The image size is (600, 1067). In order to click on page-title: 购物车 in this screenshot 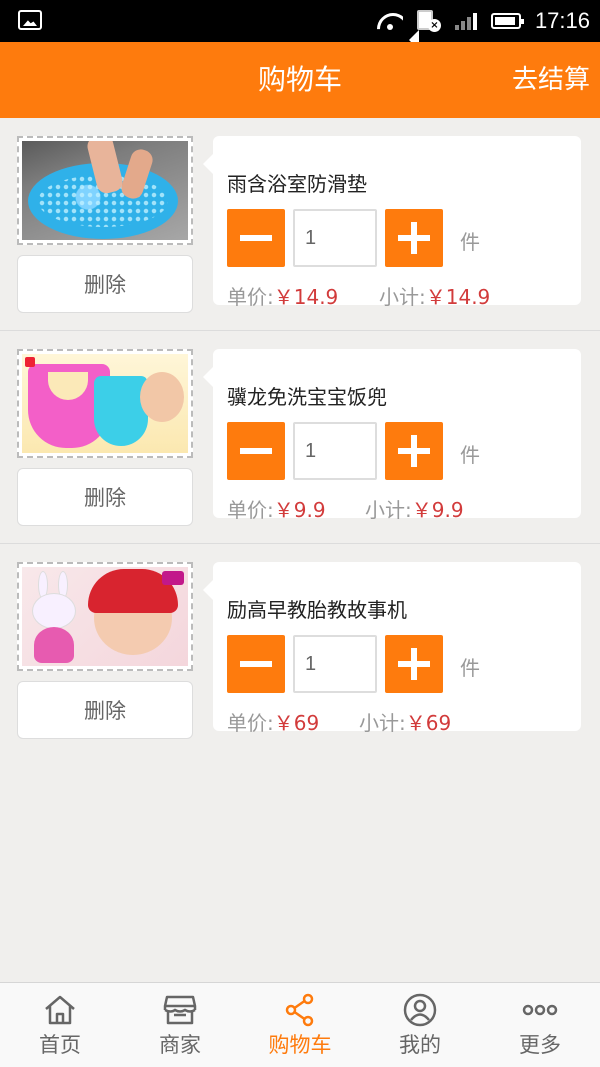, I will do `click(299, 79)`.